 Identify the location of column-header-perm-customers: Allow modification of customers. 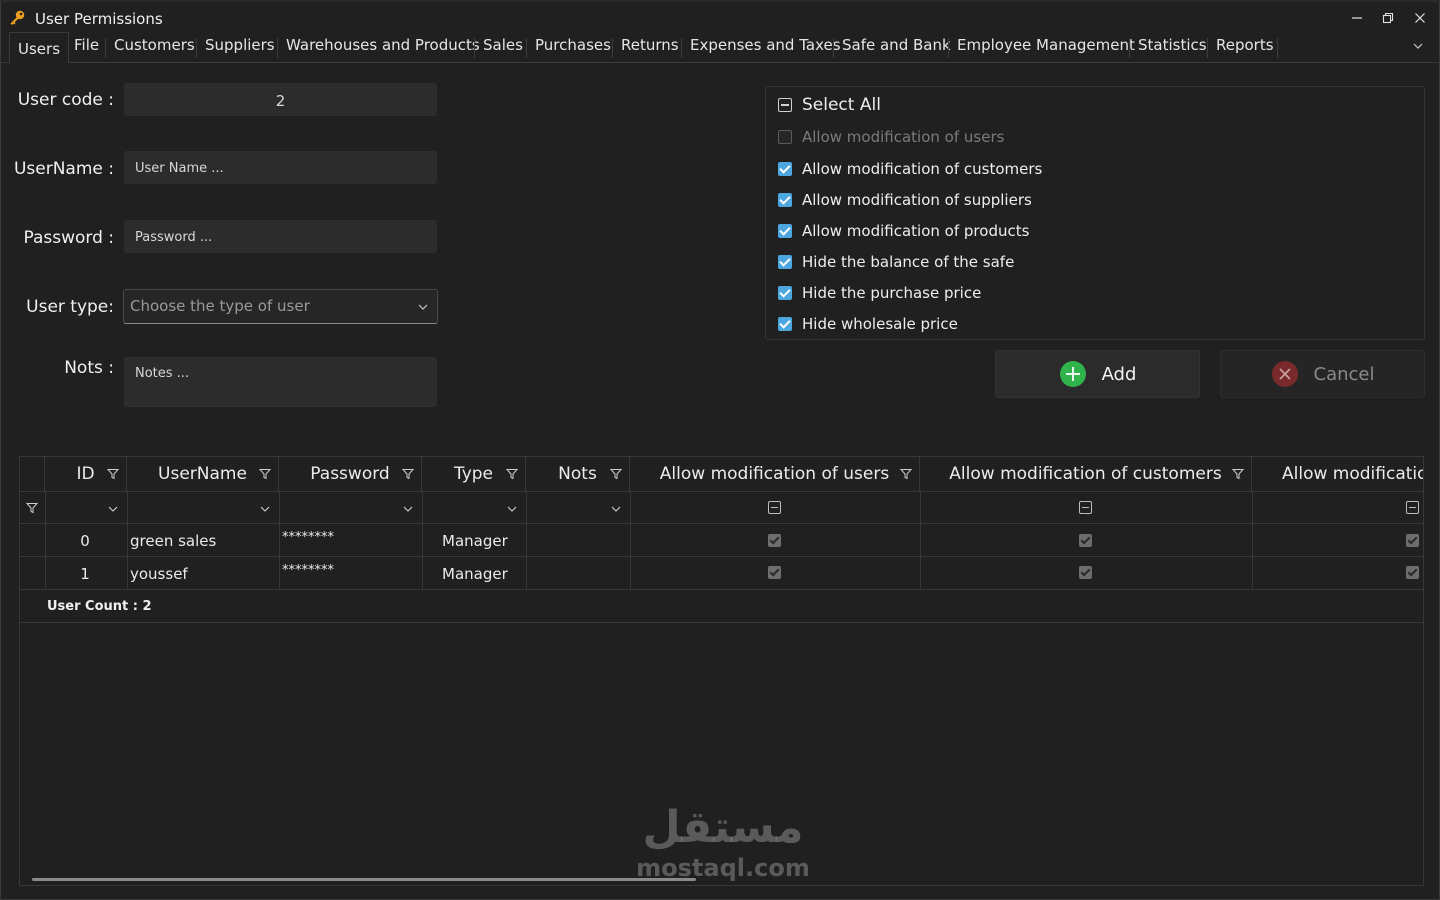
(1086, 474).